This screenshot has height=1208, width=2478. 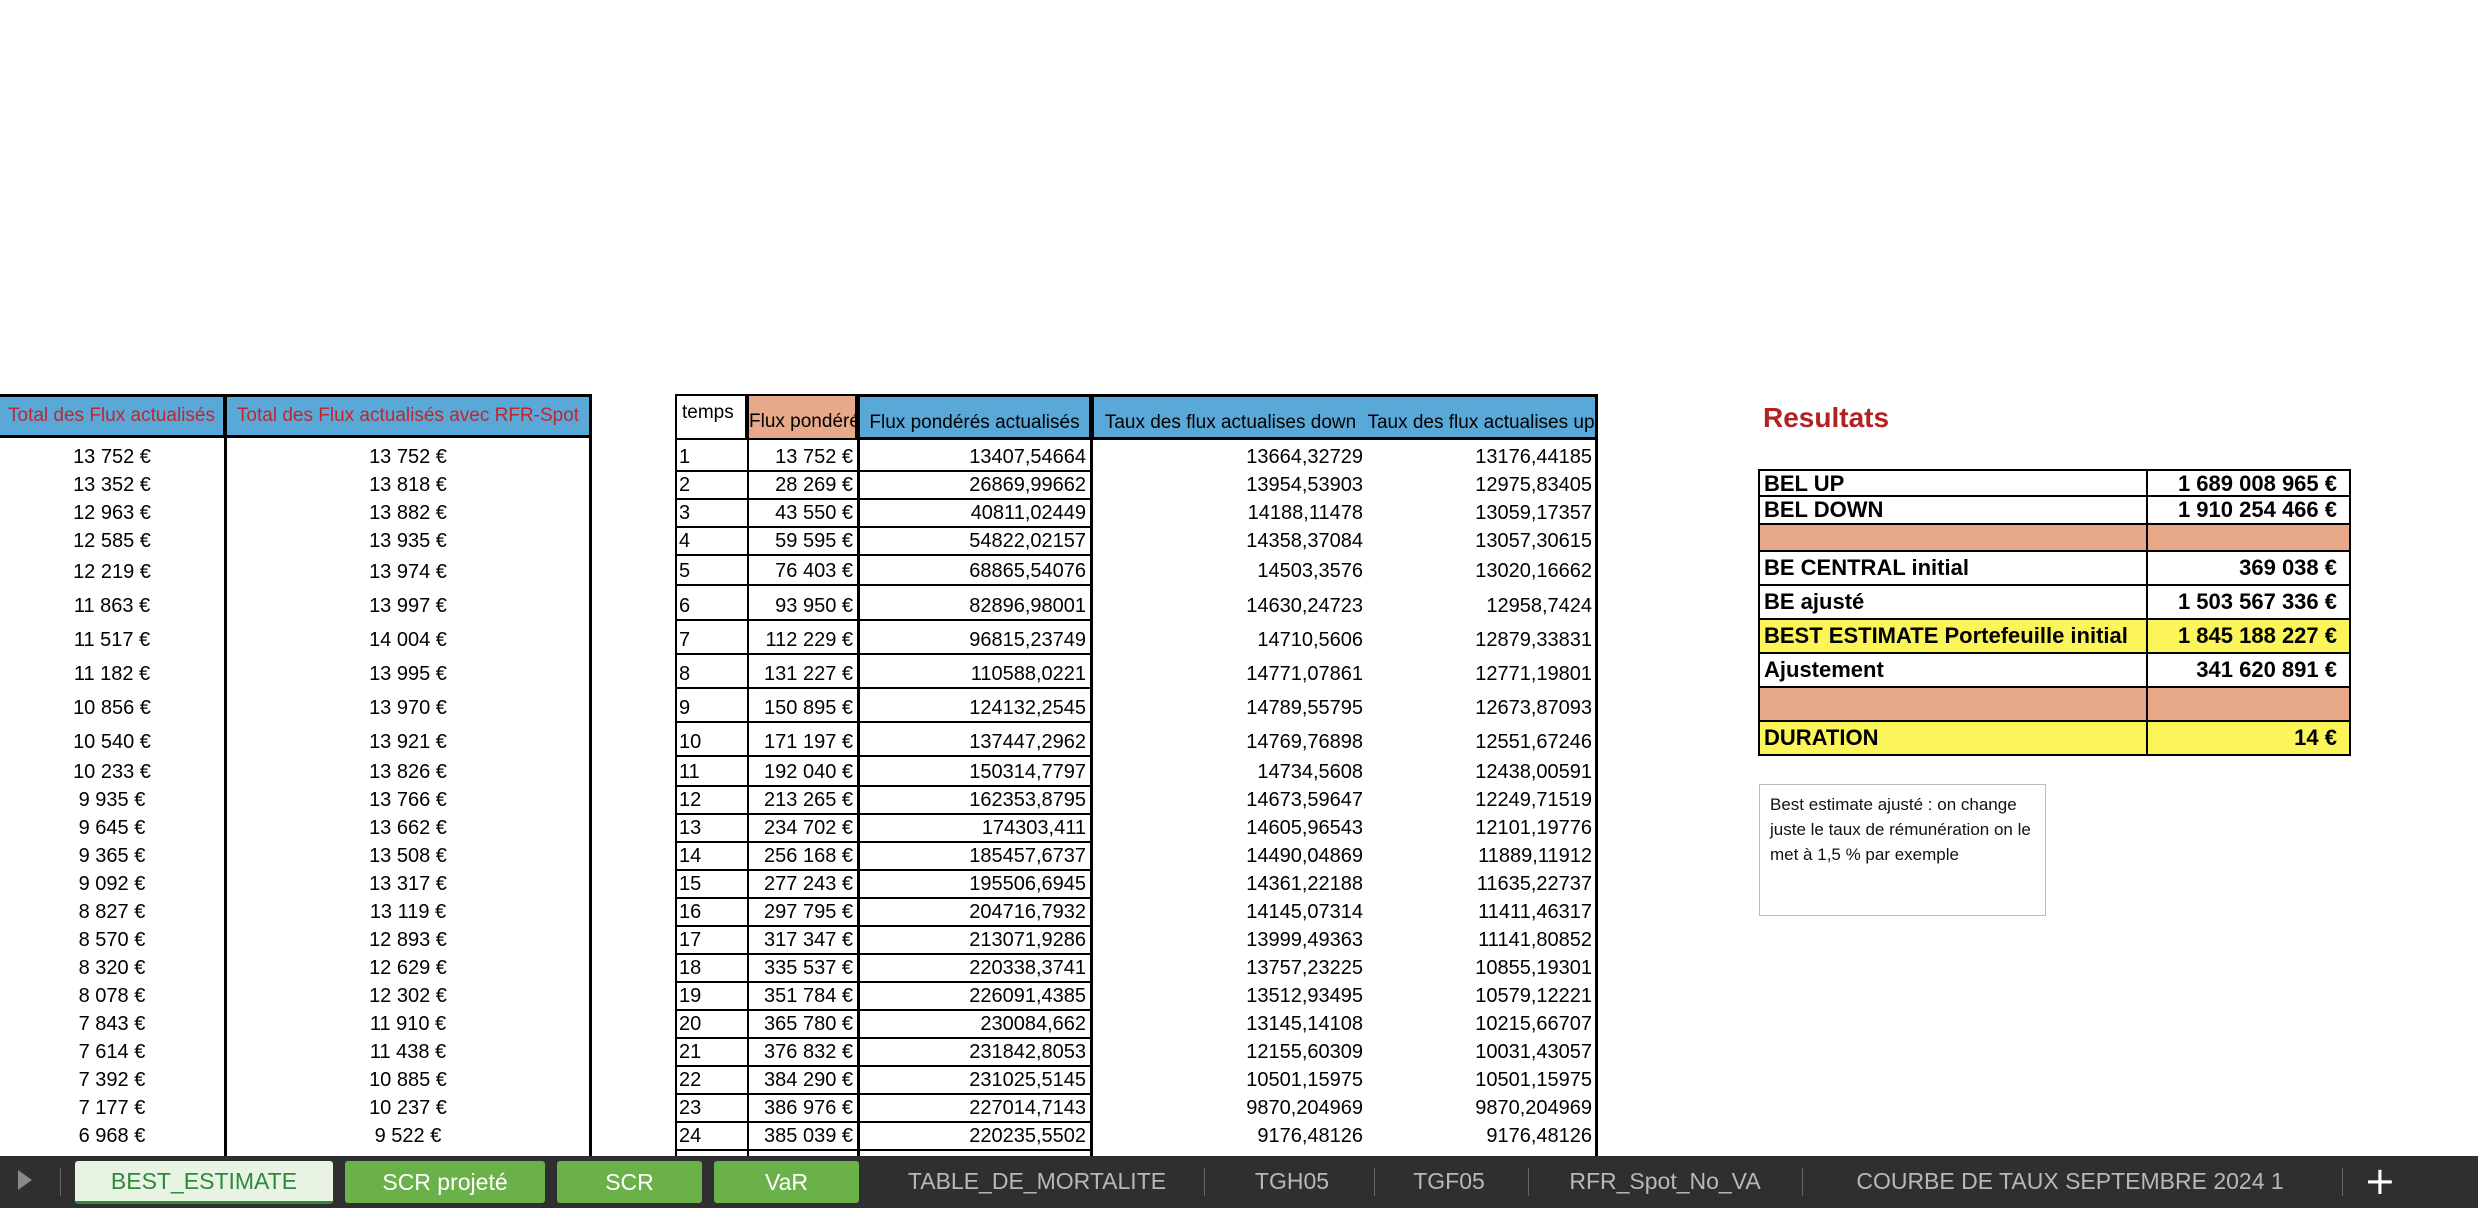 What do you see at coordinates (1479, 1052) in the screenshot?
I see `table-cell: 10031,43057` at bounding box center [1479, 1052].